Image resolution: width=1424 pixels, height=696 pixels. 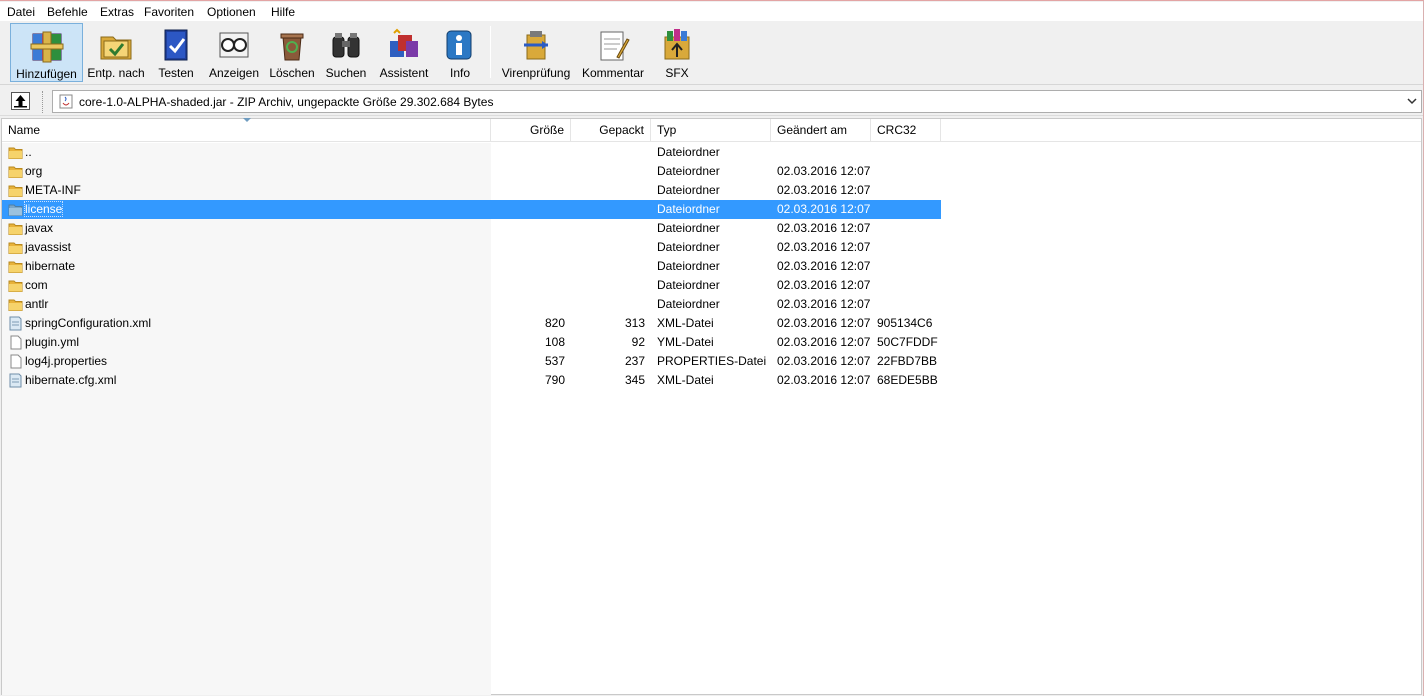 What do you see at coordinates (459, 73) in the screenshot?
I see `info-label: Info` at bounding box center [459, 73].